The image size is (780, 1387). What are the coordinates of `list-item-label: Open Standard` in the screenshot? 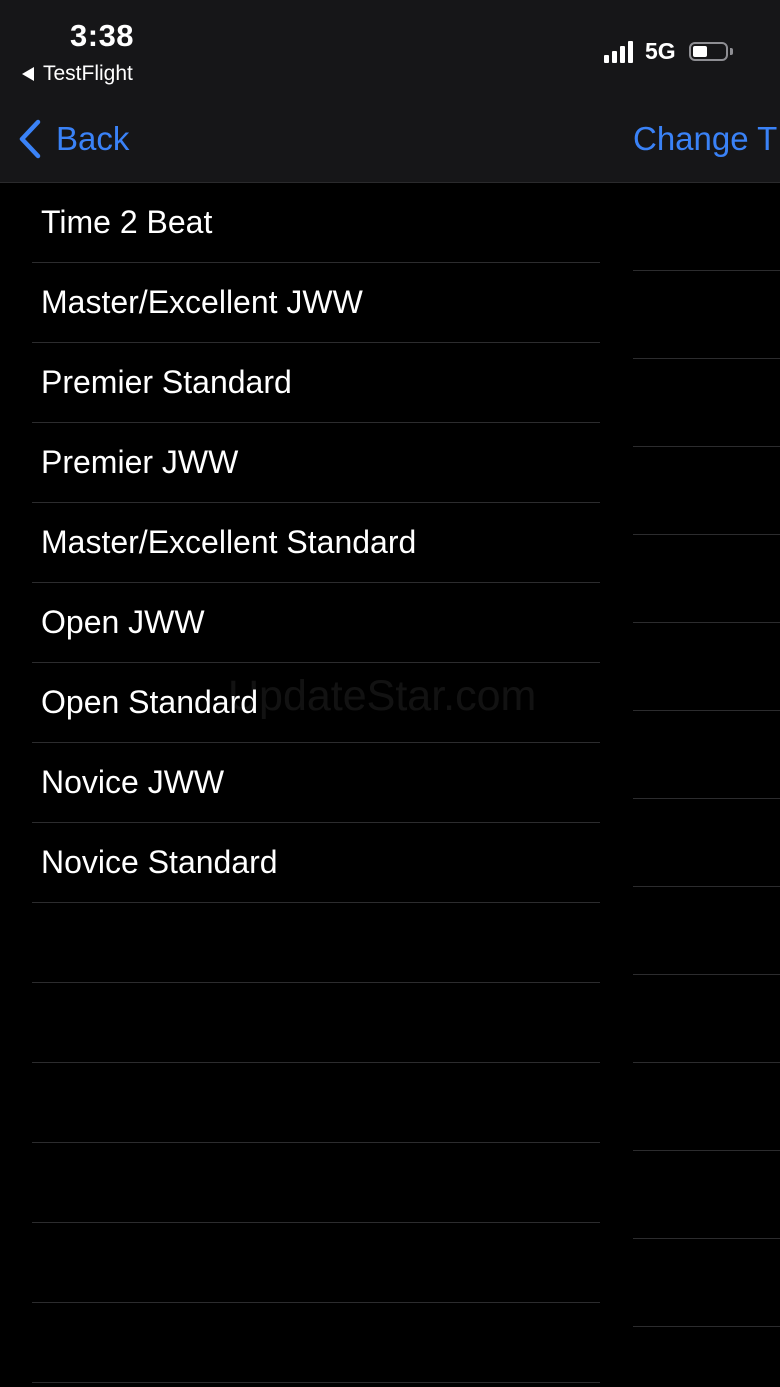 It's located at (150, 702).